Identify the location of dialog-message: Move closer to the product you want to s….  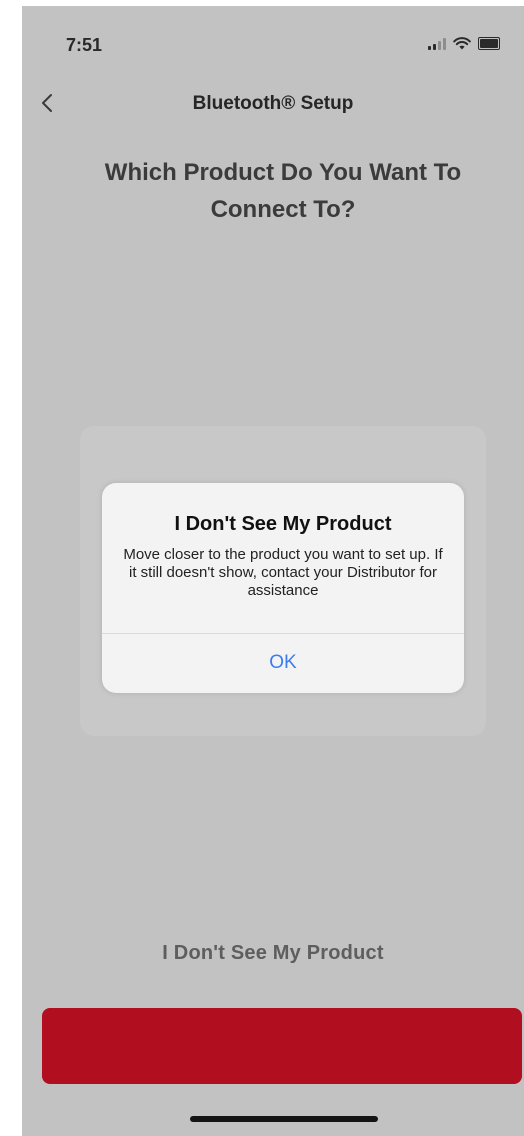
(283, 572).